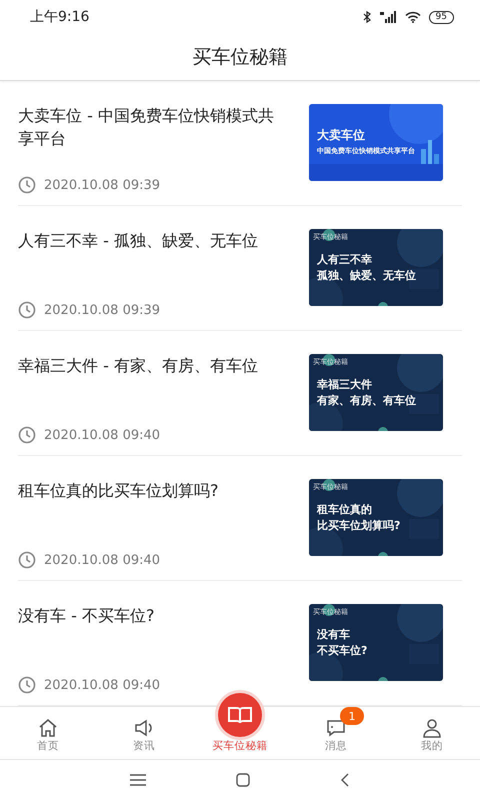 The width and height of the screenshot is (480, 800). Describe the element at coordinates (366, 17) in the screenshot. I see `bluetooth-icon` at that location.